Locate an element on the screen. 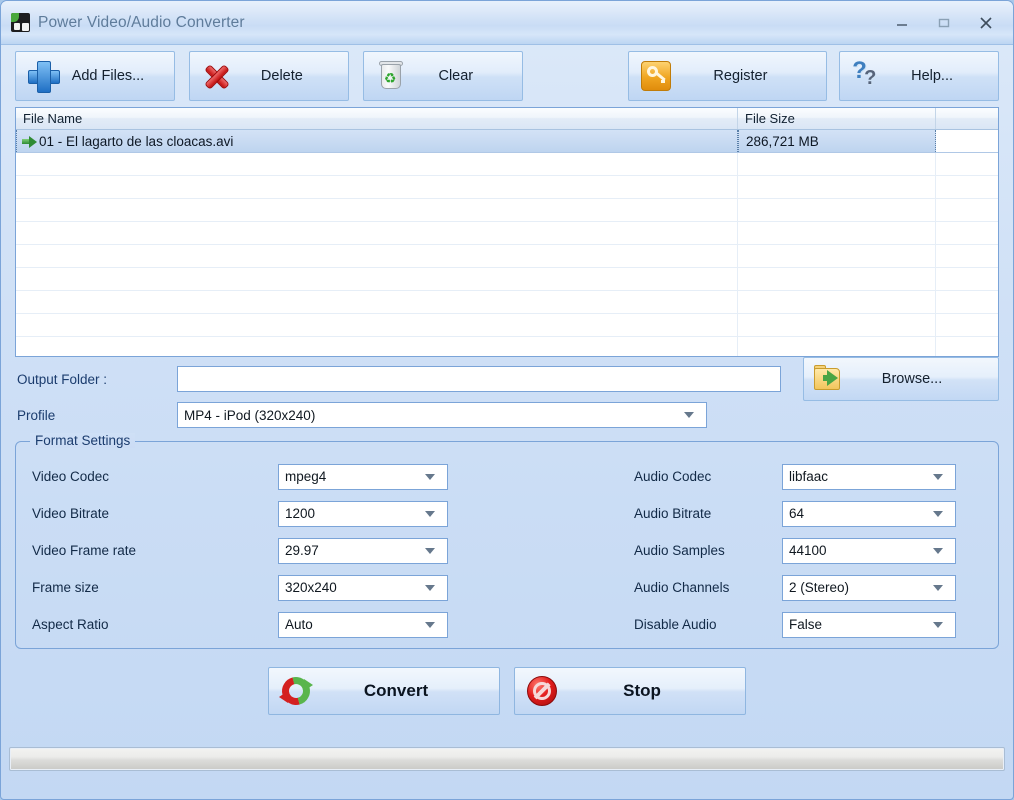 Image resolution: width=1014 pixels, height=800 pixels. window-title: Power Video/Audio Converter is located at coordinates (141, 22).